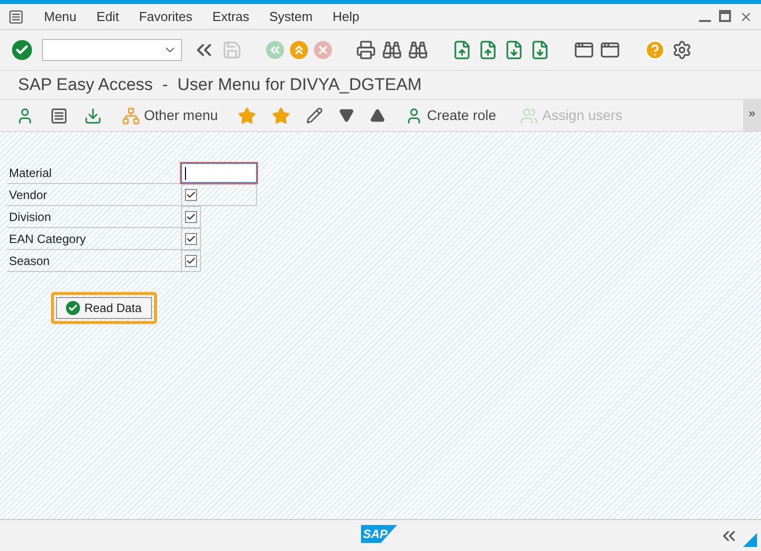  Describe the element at coordinates (219, 173) in the screenshot. I see `input-field` at that location.